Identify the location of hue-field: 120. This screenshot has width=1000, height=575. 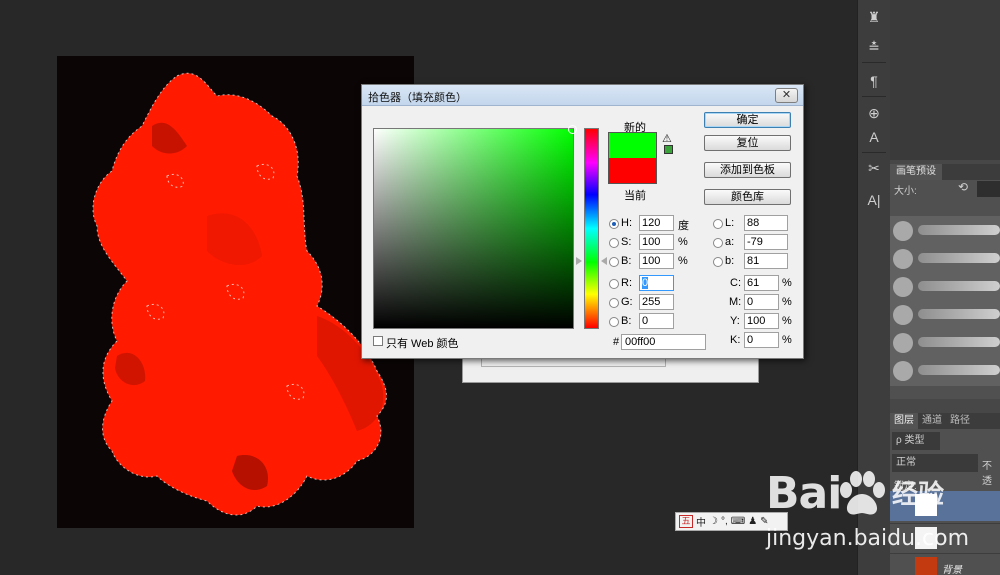
(656, 223).